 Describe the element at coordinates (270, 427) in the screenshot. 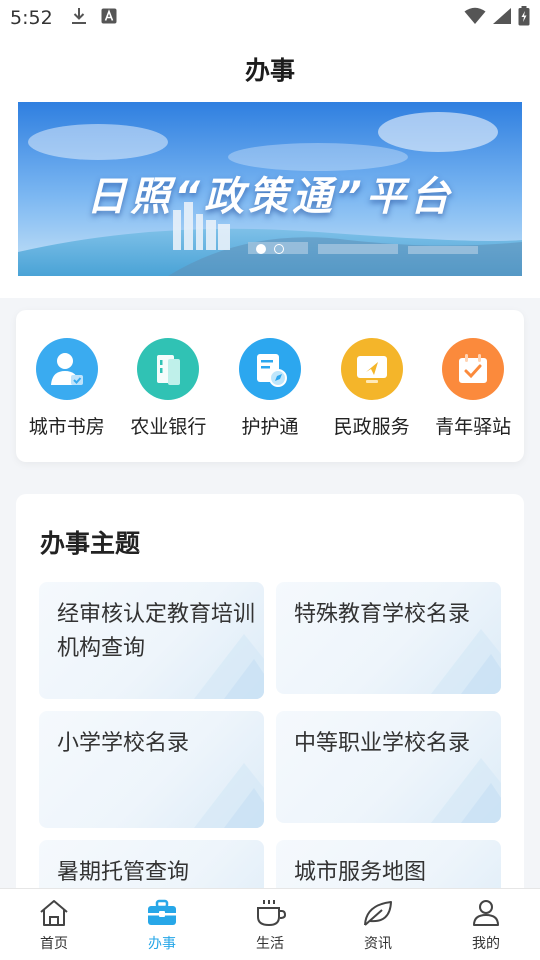

I see `service-label: 护护通` at that location.